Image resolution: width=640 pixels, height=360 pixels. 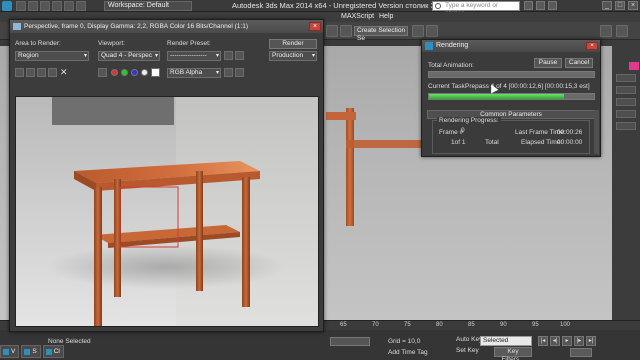 I want to click on timeline-tick: 85, so click(x=471, y=325).